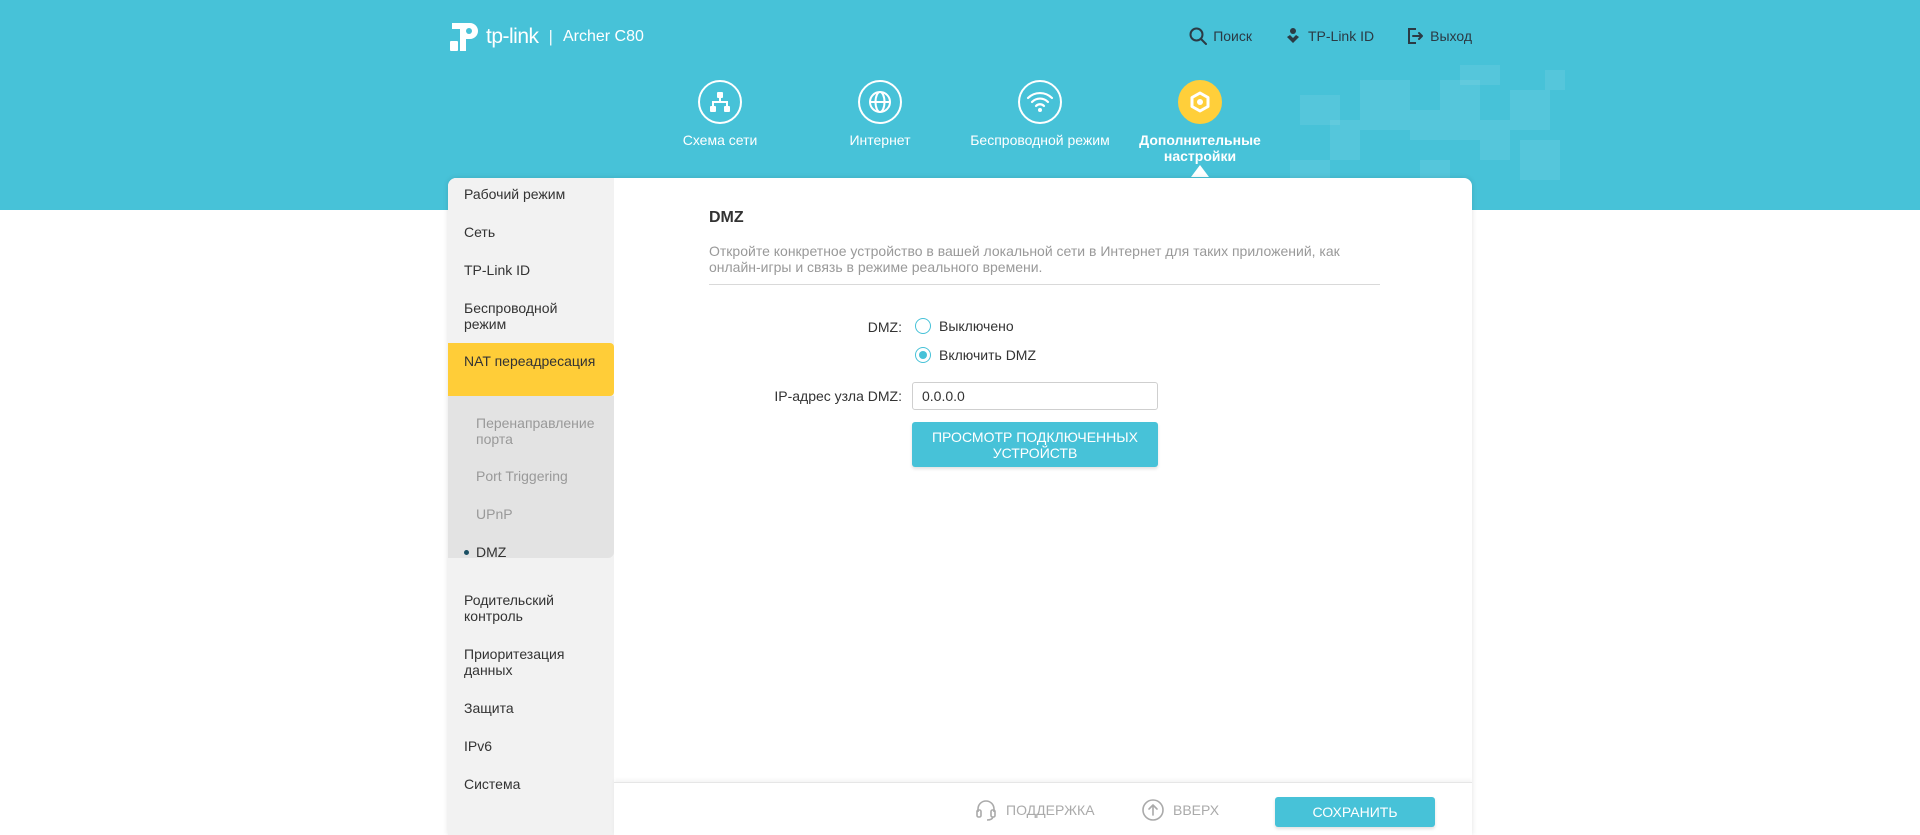 The width and height of the screenshot is (1920, 835). Describe the element at coordinates (1200, 148) in the screenshot. I see `tab-advanced-label: Дополнительные настройки` at that location.